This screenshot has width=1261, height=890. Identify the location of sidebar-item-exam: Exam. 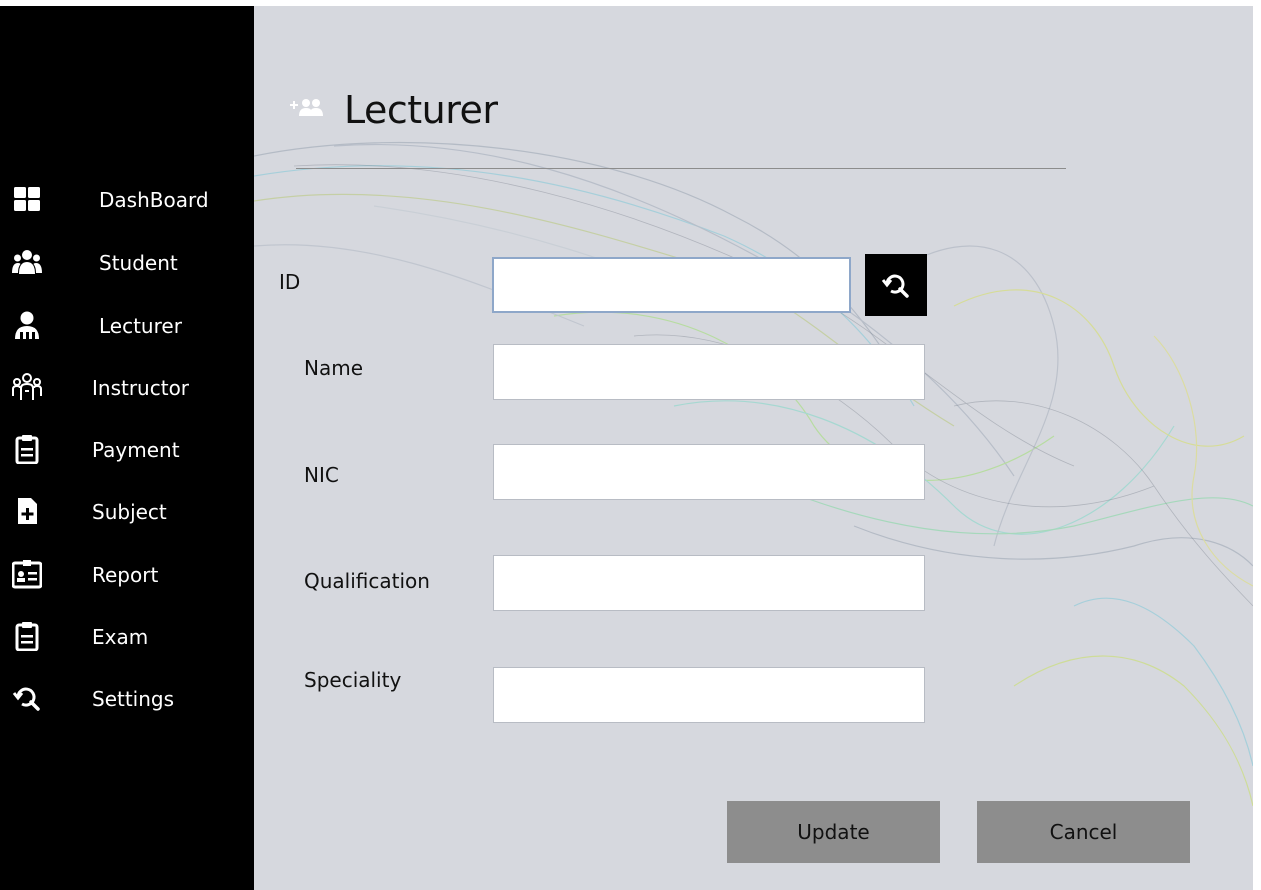
(127, 638).